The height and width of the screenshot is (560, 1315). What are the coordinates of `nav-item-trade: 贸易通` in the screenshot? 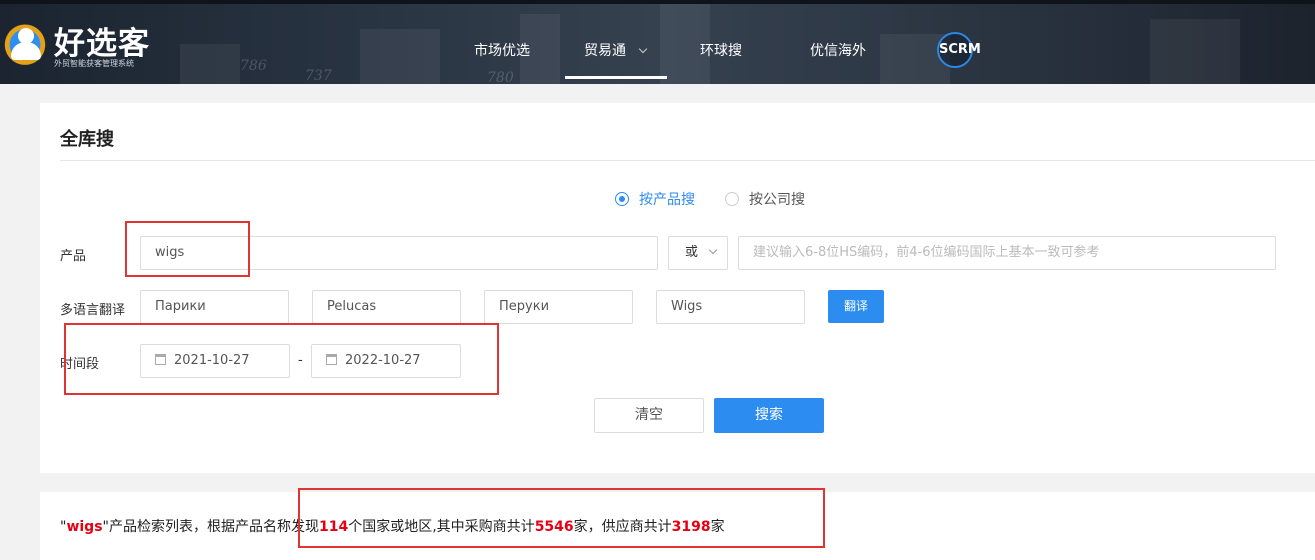 It's located at (616, 50).